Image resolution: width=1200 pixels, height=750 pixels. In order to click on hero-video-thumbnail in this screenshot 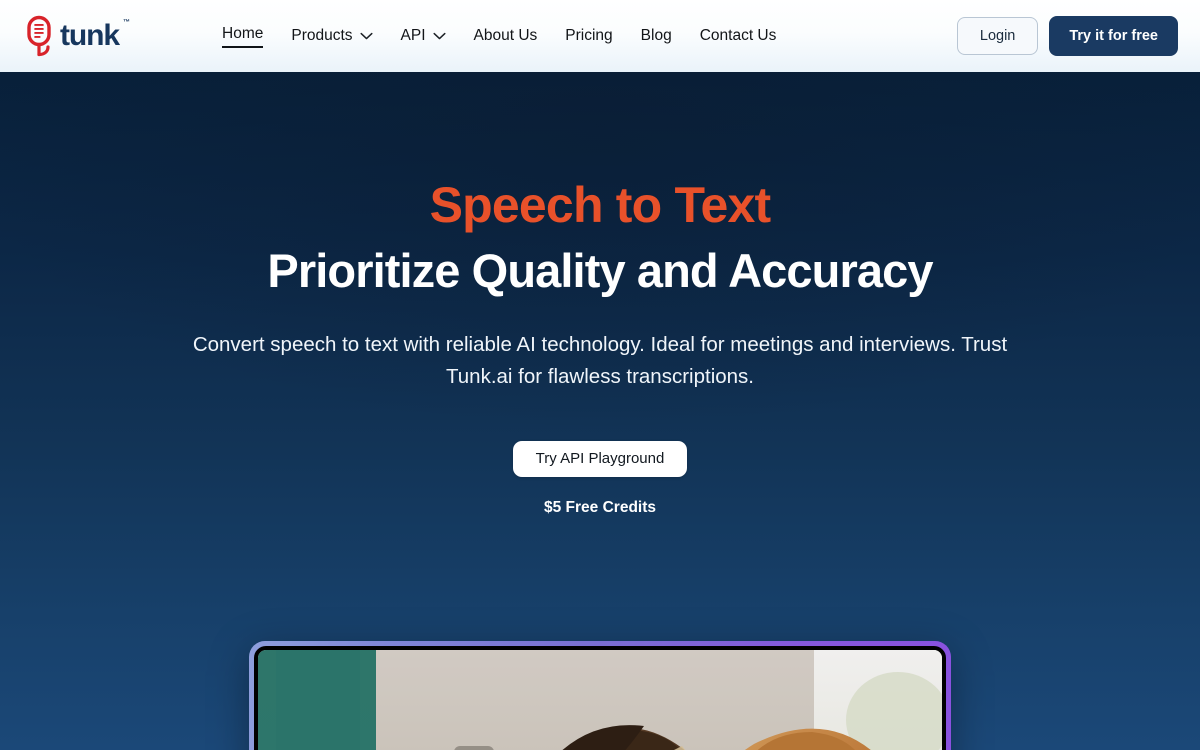, I will do `click(600, 700)`.